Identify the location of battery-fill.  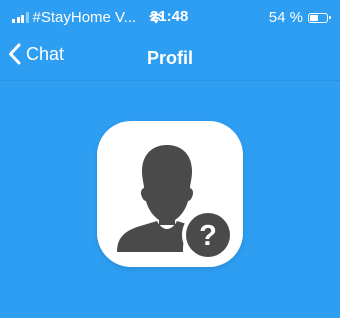
(314, 17).